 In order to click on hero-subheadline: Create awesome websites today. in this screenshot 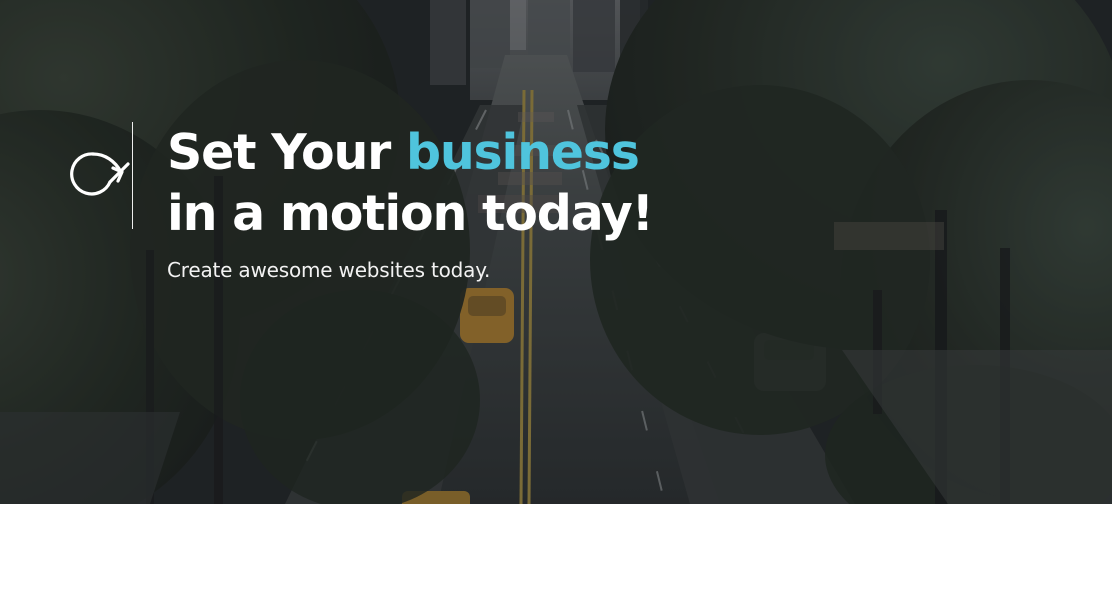, I will do `click(329, 270)`.